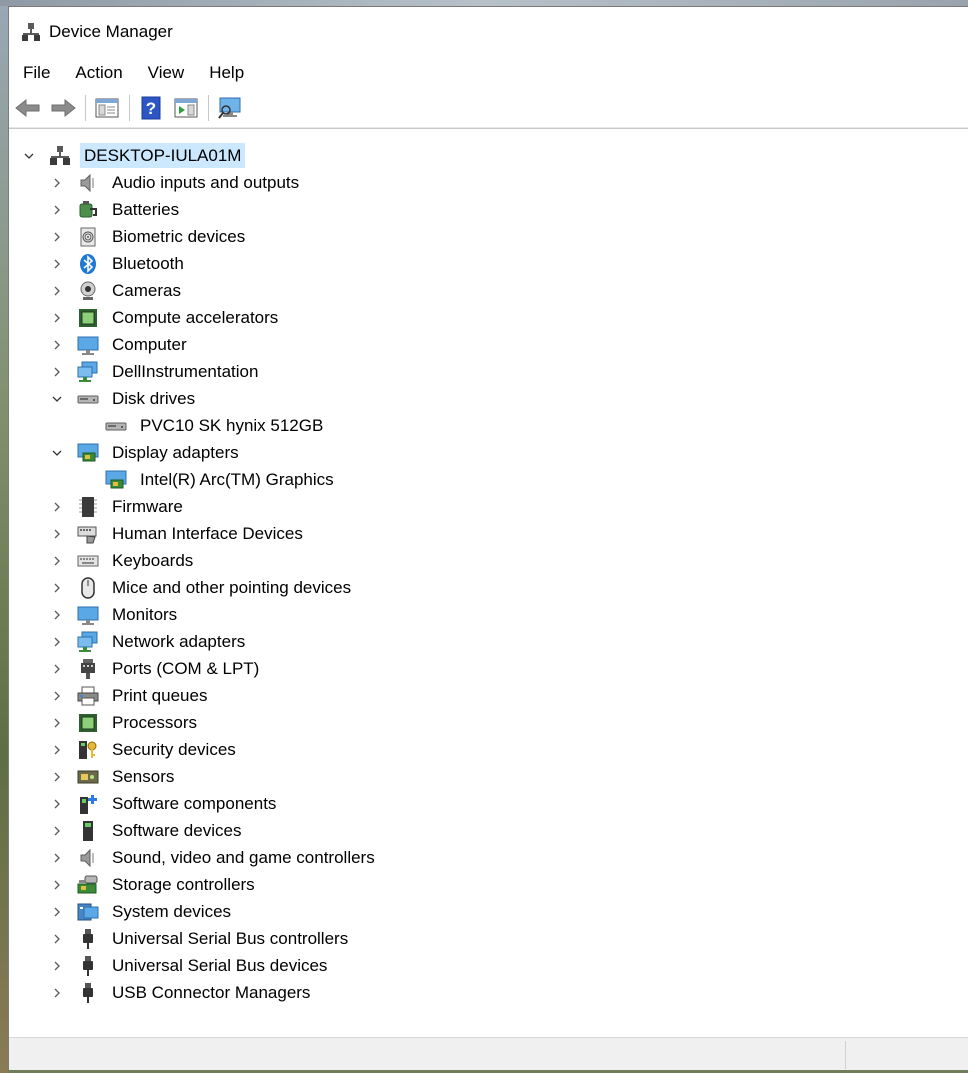 The width and height of the screenshot is (968, 1073). Describe the element at coordinates (120, 344) in the screenshot. I see `tree-category-computer: Computer` at that location.